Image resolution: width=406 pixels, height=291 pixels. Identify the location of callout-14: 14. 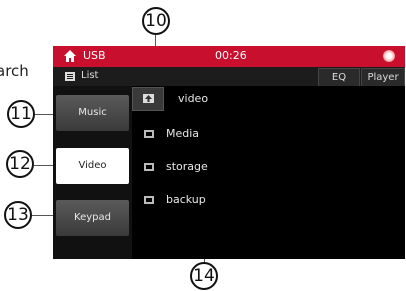
(204, 276).